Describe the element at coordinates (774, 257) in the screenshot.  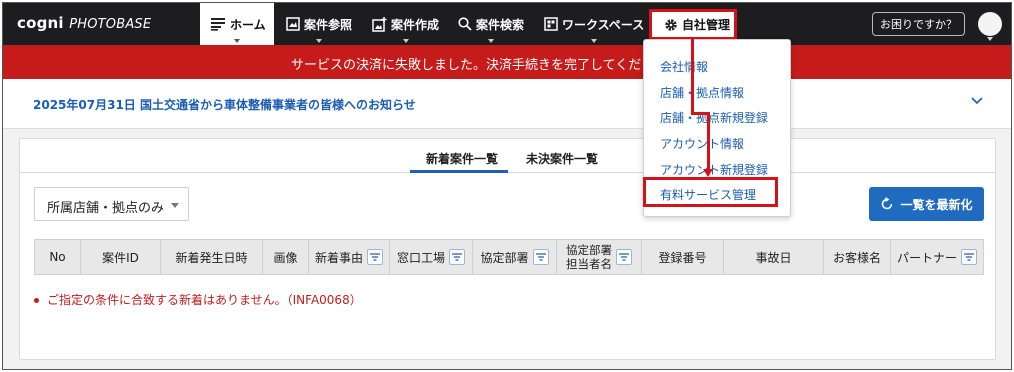
I see `col-accident-date: 事故日` at that location.